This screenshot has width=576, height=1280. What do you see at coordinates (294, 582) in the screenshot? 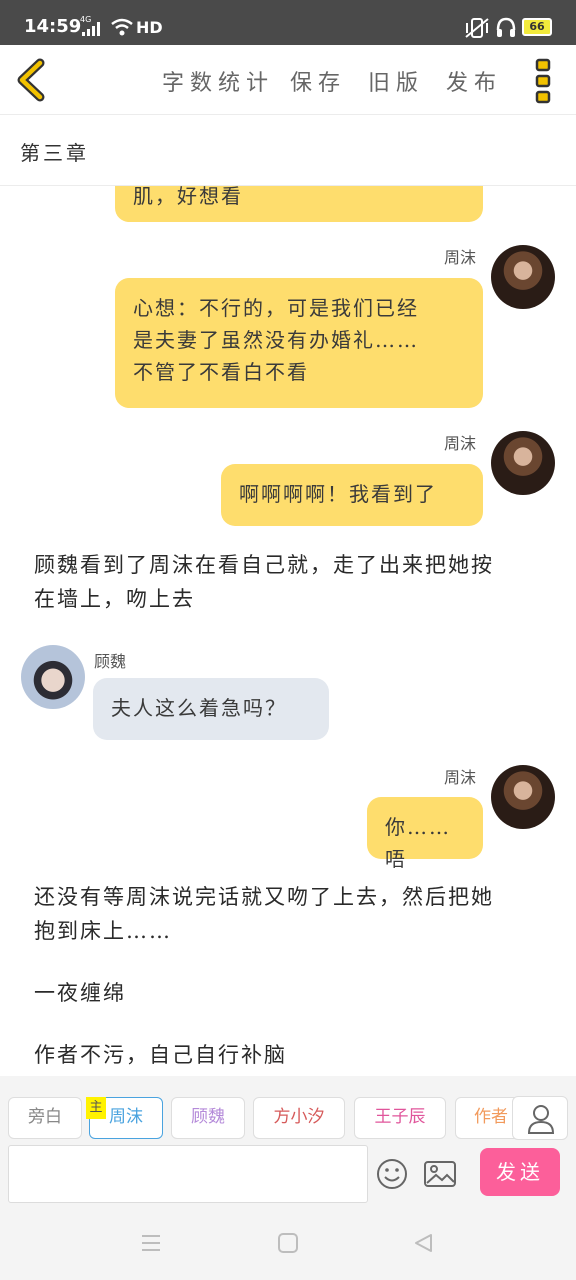
I see `narration-text: 顾魏看到了周沫在看自己就，走了出来把她按 在墙上，吻上去` at bounding box center [294, 582].